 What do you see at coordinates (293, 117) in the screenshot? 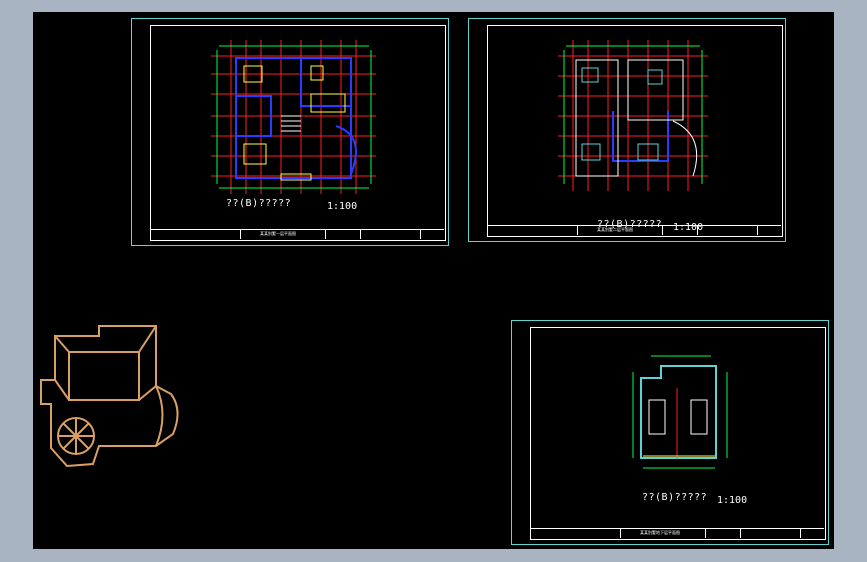
I see `floor-plan-1-drawing` at bounding box center [293, 117].